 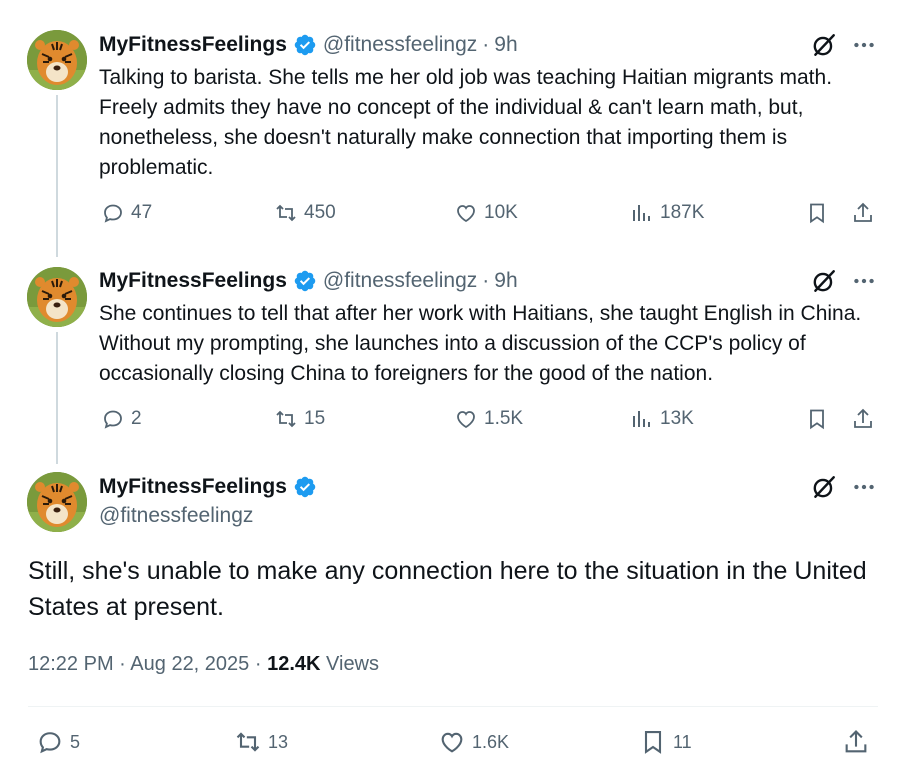 I want to click on reply-count: 2, so click(x=136, y=418).